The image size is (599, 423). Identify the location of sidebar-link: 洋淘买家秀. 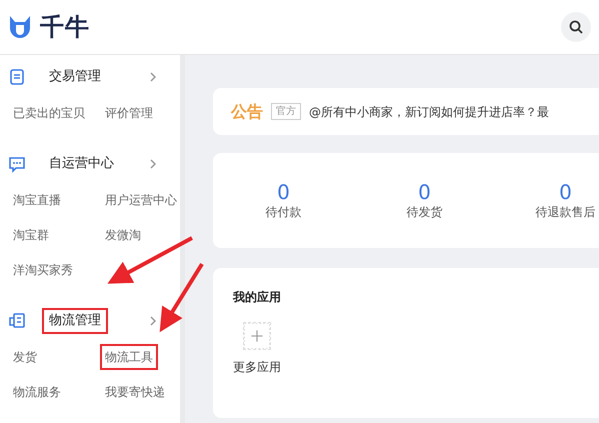
(43, 269).